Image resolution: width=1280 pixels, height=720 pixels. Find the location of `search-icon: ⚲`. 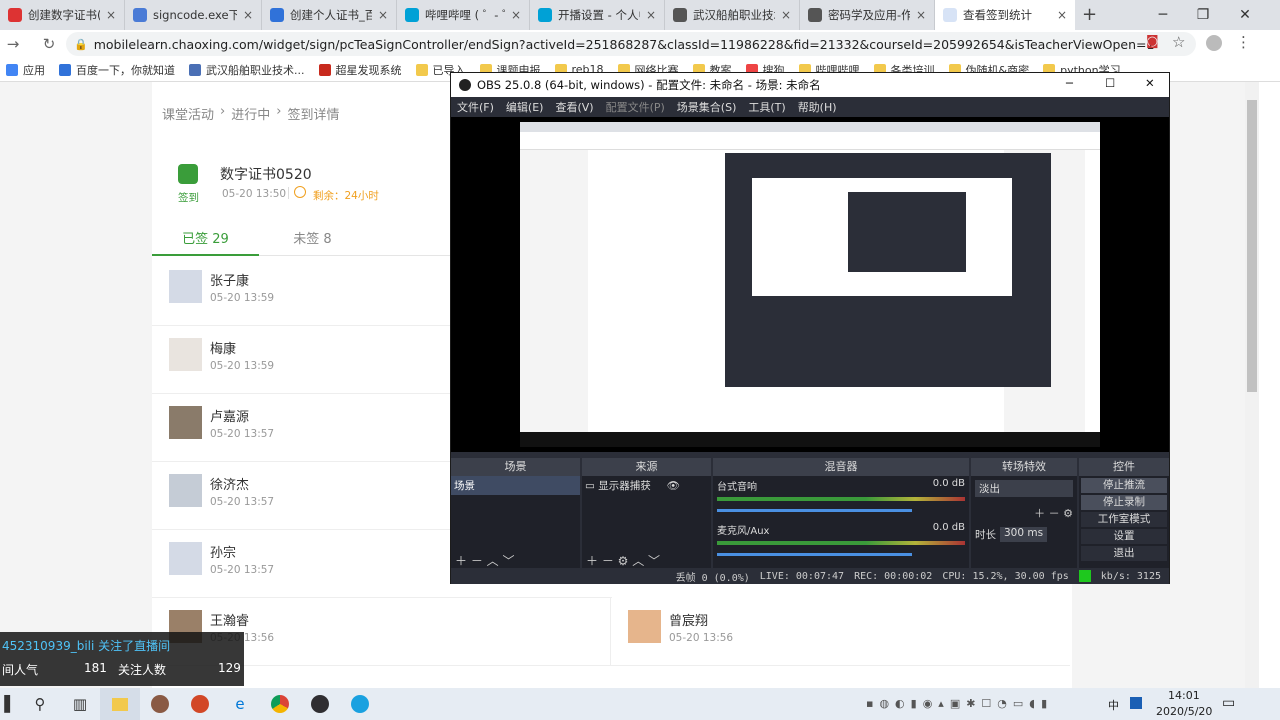

search-icon: ⚲ is located at coordinates (40, 704).